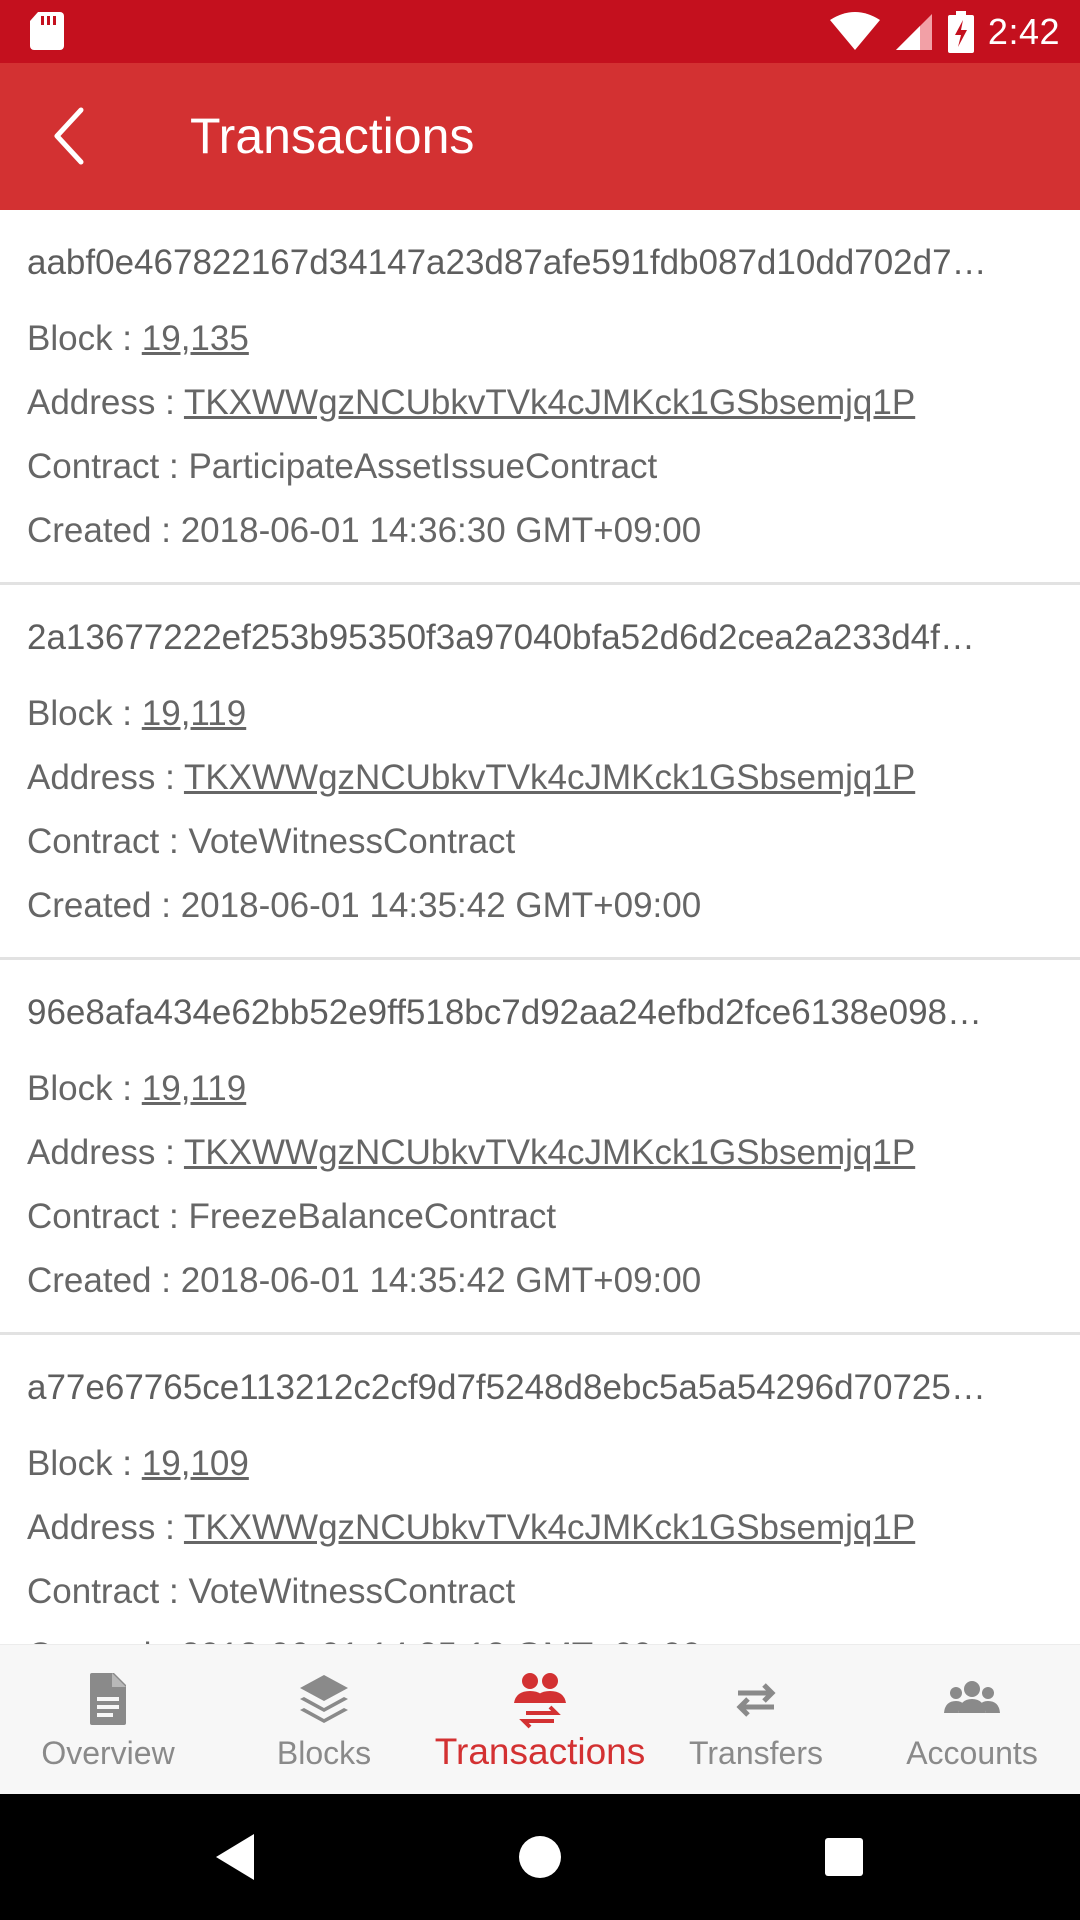 Image resolution: width=1080 pixels, height=1920 pixels. What do you see at coordinates (540, 136) in the screenshot?
I see `app-bar: Transactions` at bounding box center [540, 136].